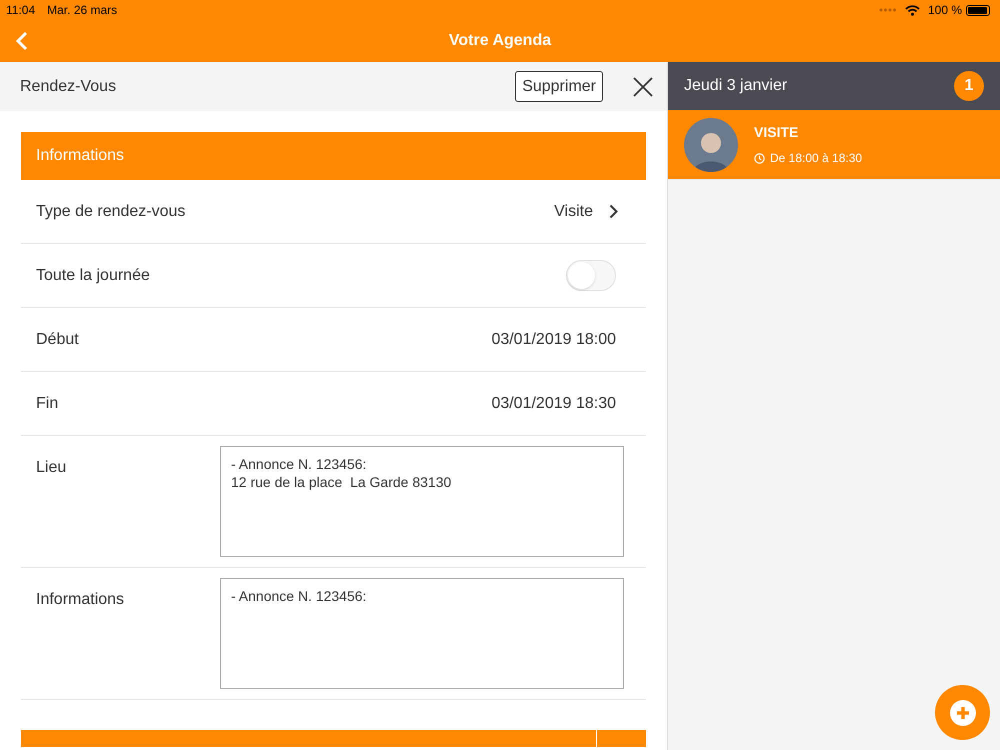 This screenshot has width=1000, height=750. Describe the element at coordinates (52, 468) in the screenshot. I see `field-label: Lieu` at that location.